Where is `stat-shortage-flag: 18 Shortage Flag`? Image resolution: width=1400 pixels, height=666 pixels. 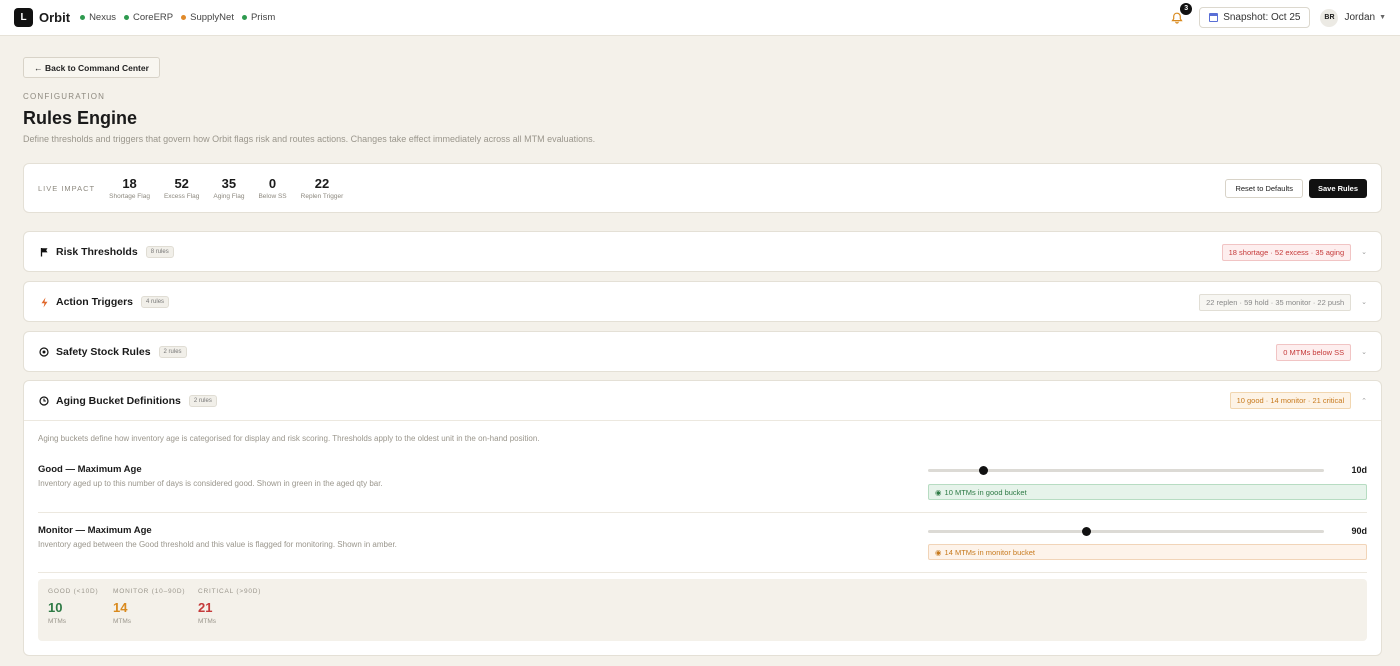 stat-shortage-flag: 18 Shortage Flag is located at coordinates (129, 188).